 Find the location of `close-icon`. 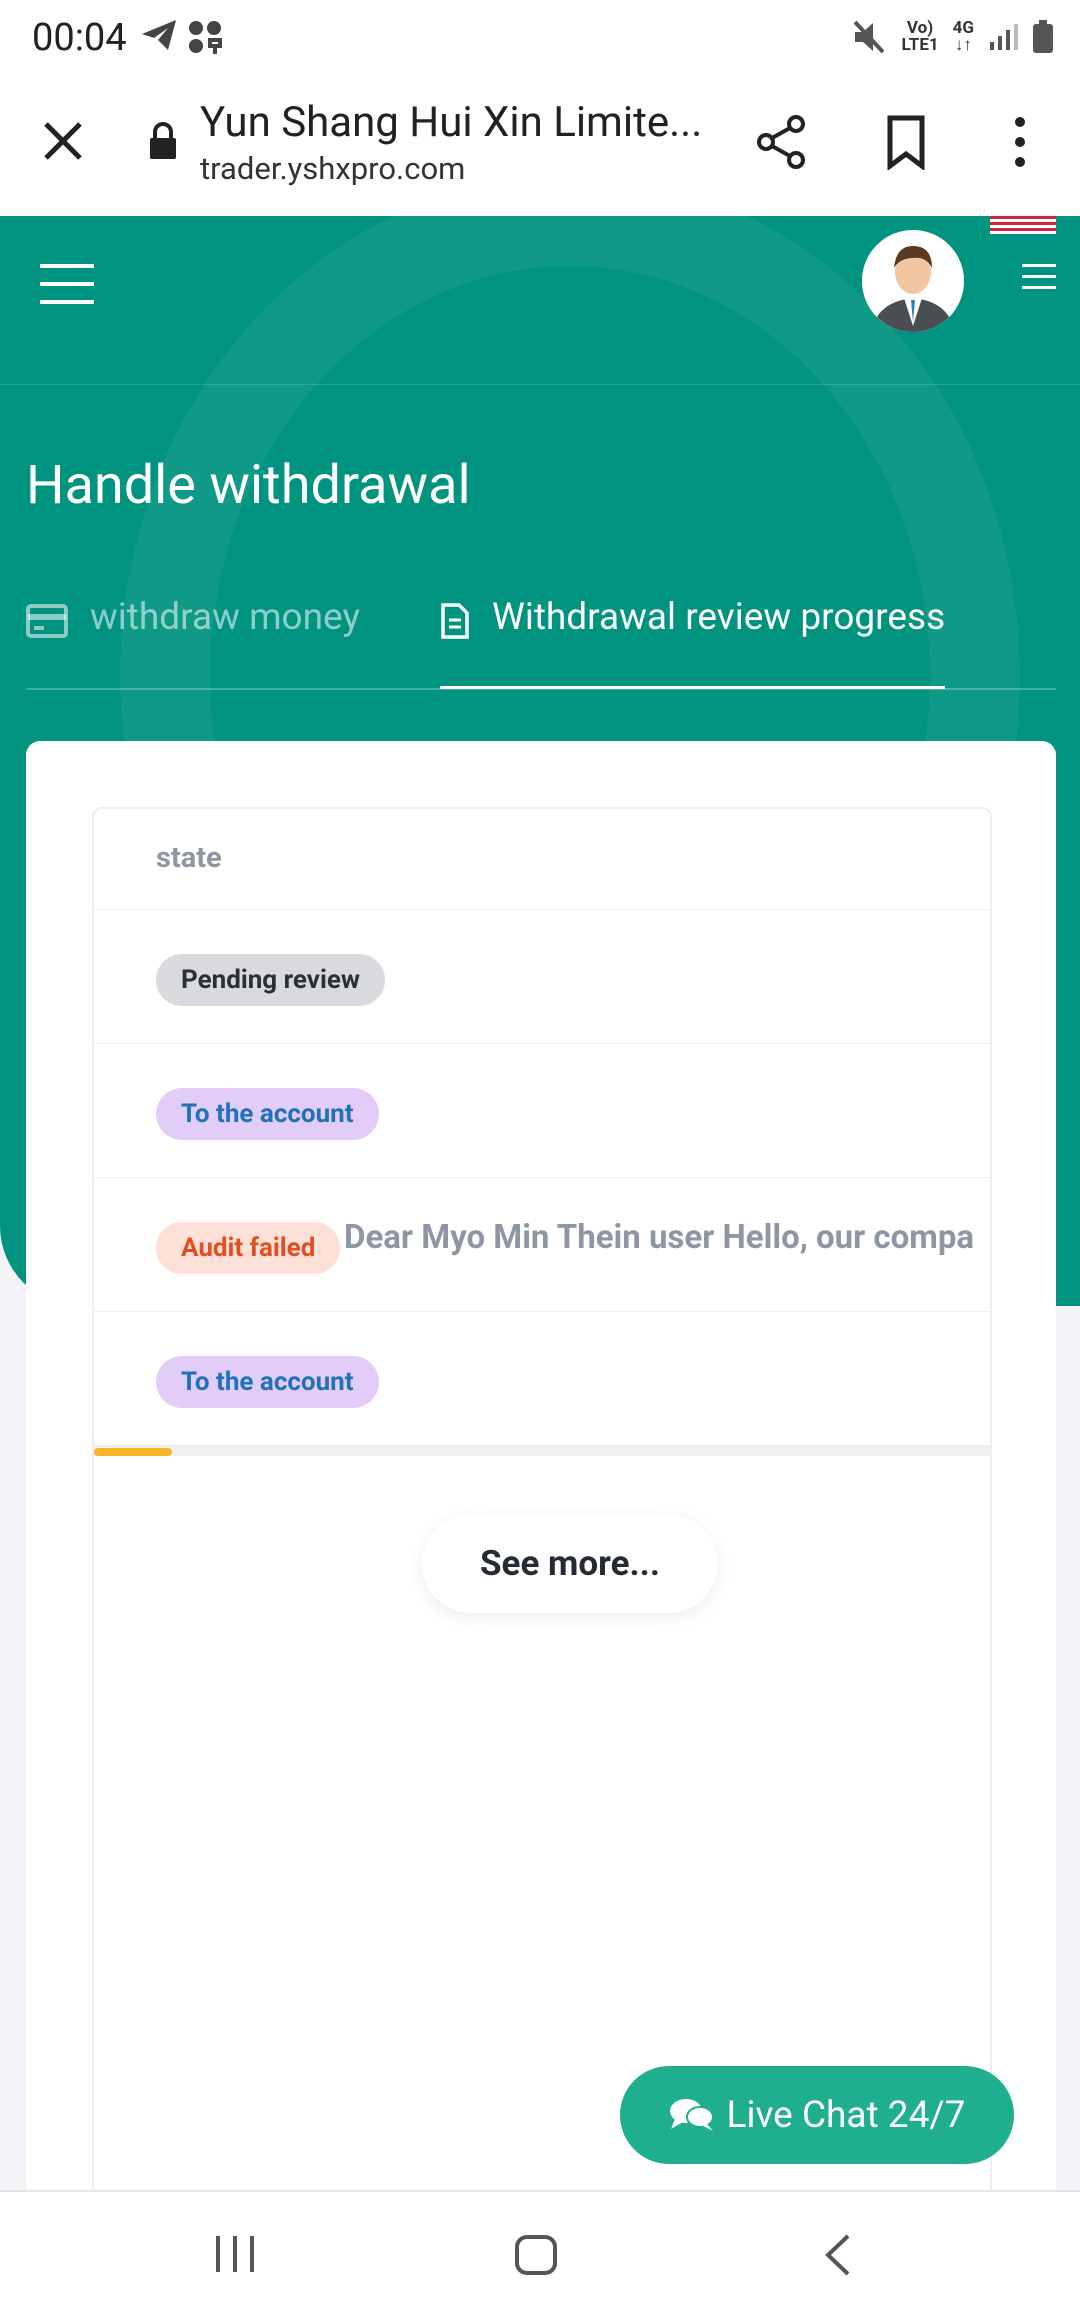

close-icon is located at coordinates (63, 141).